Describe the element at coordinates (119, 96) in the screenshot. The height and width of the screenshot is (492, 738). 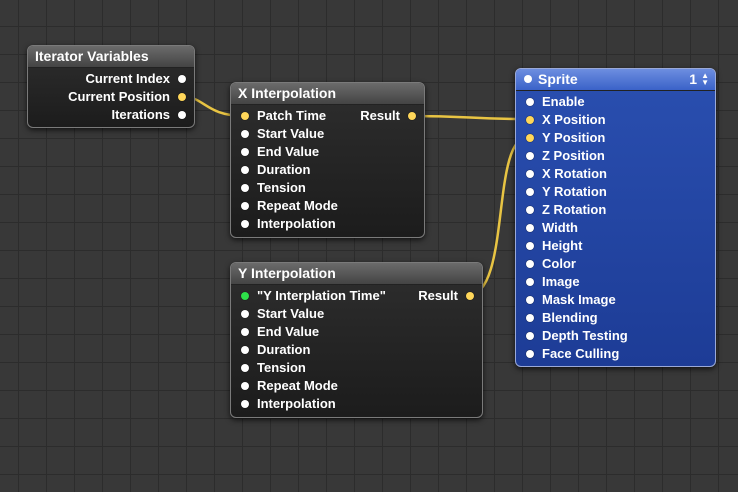
I see `port-label: Current Position` at that location.